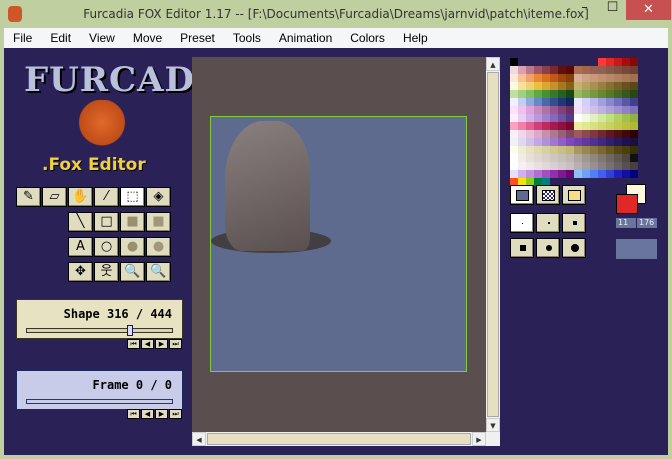  What do you see at coordinates (147, 414) in the screenshot?
I see `prev-frame-button: ◀` at bounding box center [147, 414].